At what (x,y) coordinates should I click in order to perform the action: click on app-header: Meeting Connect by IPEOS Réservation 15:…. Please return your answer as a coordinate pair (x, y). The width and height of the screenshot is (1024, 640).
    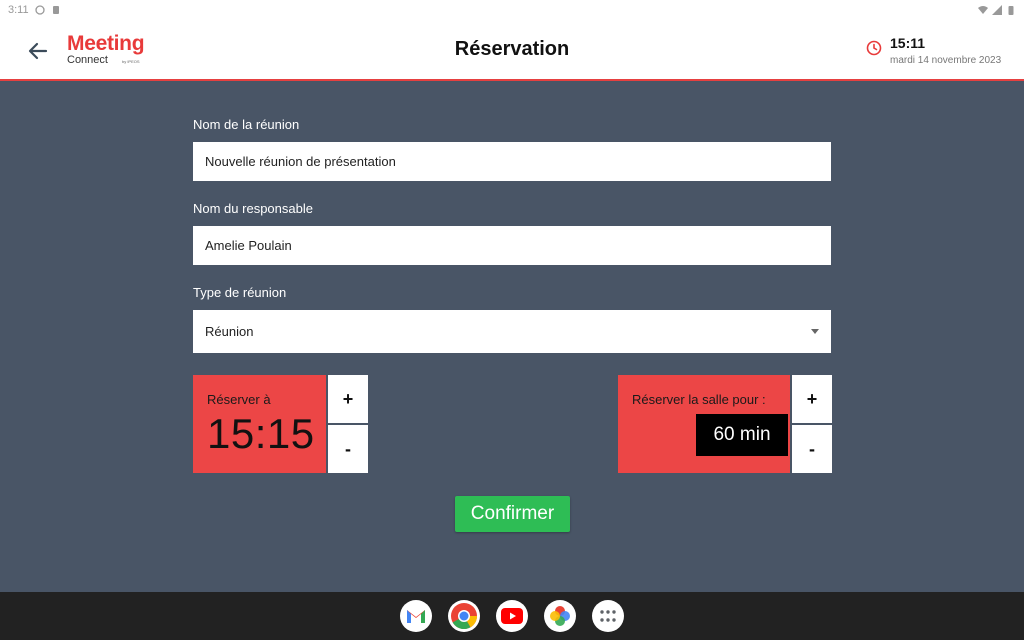
    Looking at the image, I should click on (512, 50).